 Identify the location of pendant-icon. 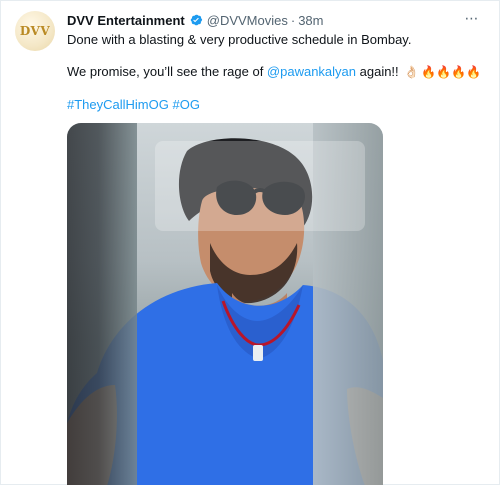
(258, 353).